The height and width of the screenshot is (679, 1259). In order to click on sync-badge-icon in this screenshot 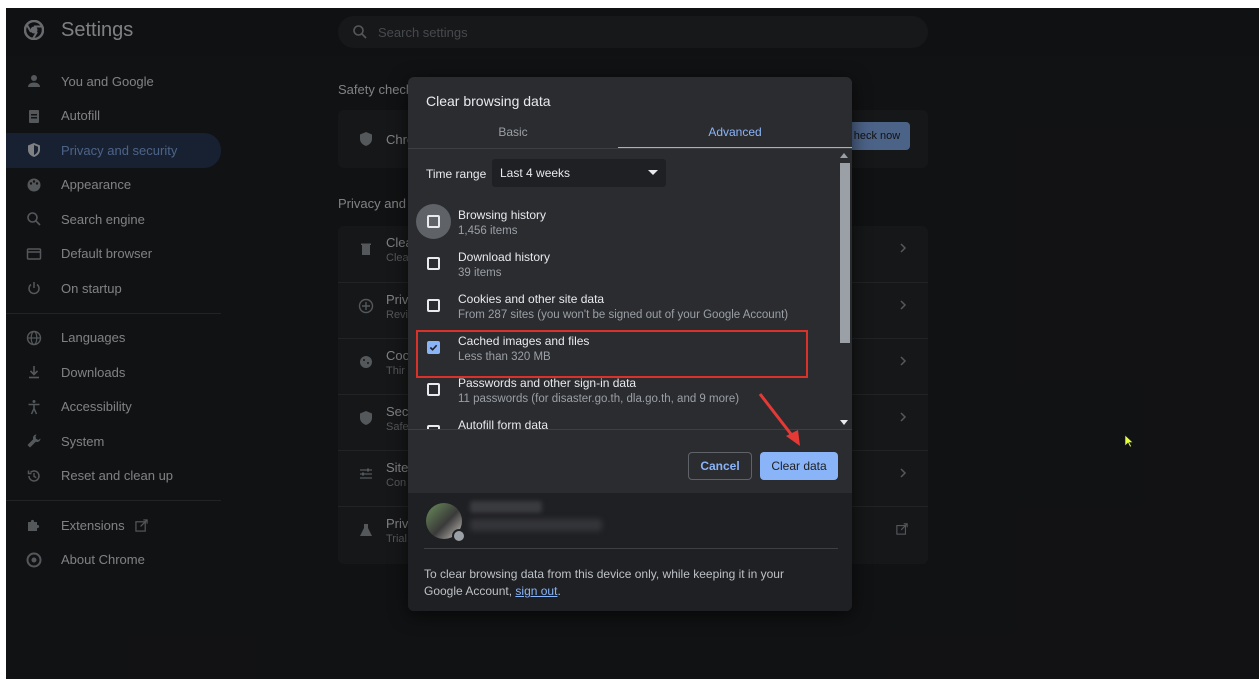, I will do `click(459, 536)`.